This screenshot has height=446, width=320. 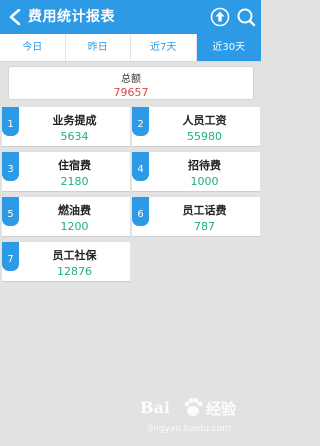 I want to click on category-value: 2180, so click(x=74, y=181).